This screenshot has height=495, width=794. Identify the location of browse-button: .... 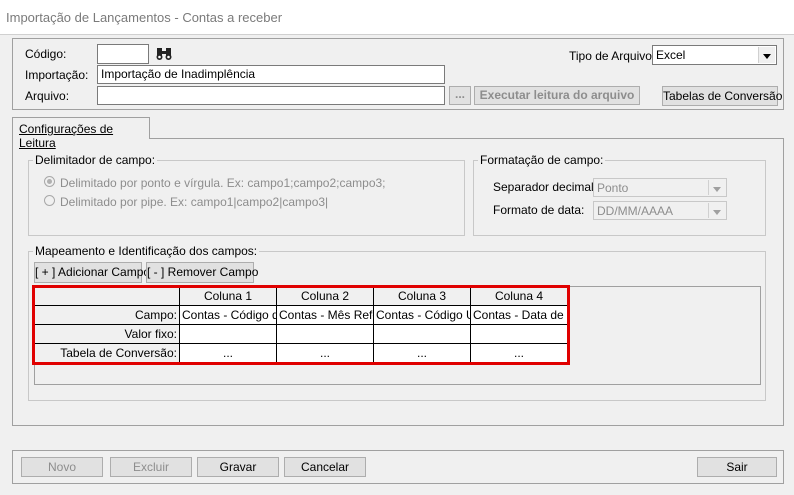
(460, 95).